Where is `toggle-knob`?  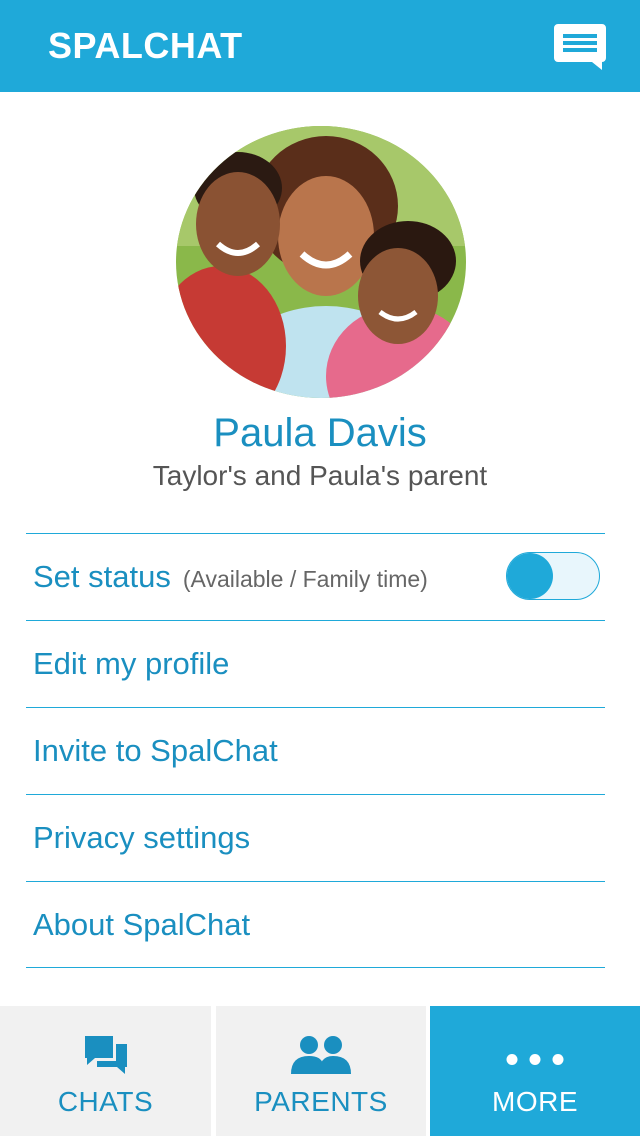 toggle-knob is located at coordinates (530, 576).